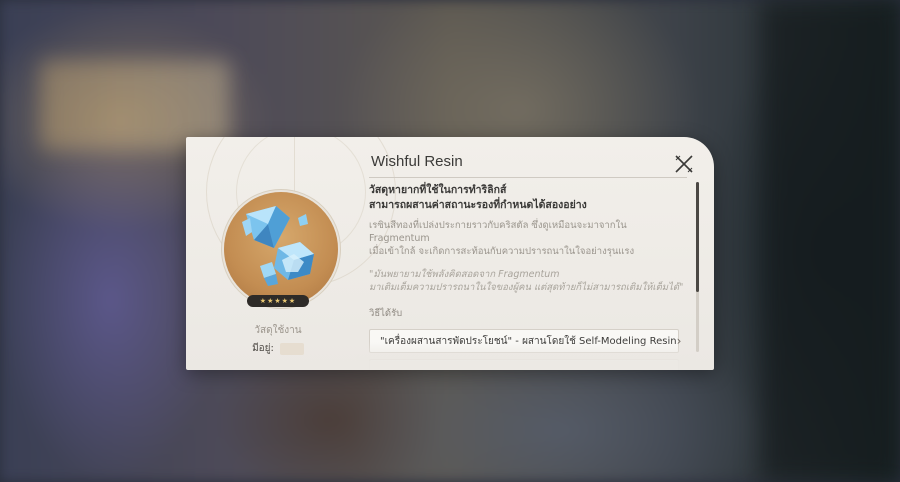 The image size is (900, 482). Describe the element at coordinates (528, 177) in the screenshot. I see `title-divider` at that location.